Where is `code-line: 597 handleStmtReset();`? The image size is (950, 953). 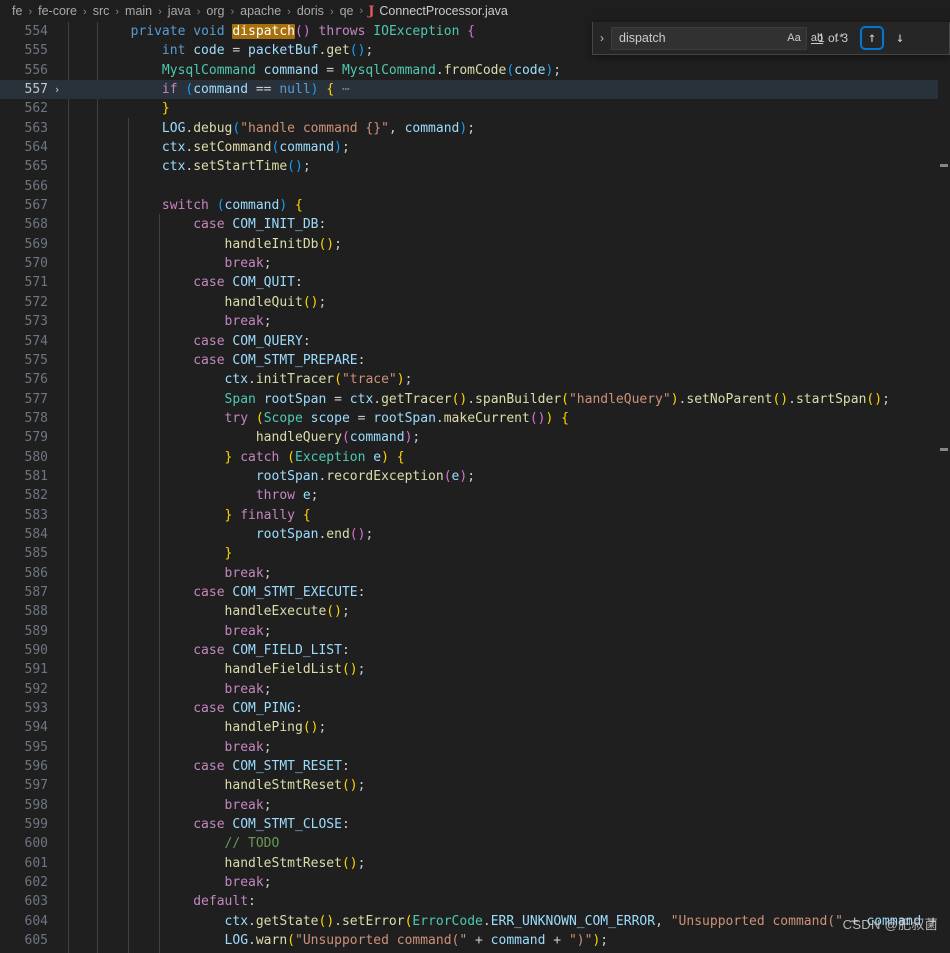
code-line: 597 handleStmtReset(); is located at coordinates (475, 785).